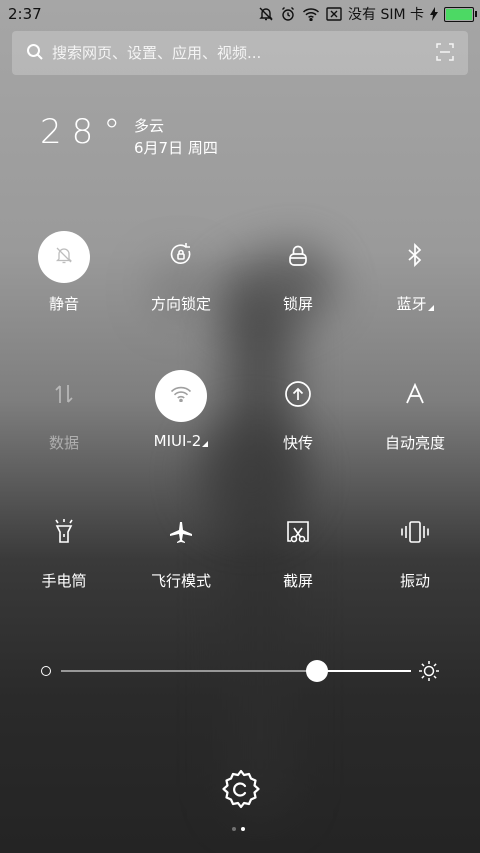 The image size is (480, 853). I want to click on page-dot, so click(234, 829).